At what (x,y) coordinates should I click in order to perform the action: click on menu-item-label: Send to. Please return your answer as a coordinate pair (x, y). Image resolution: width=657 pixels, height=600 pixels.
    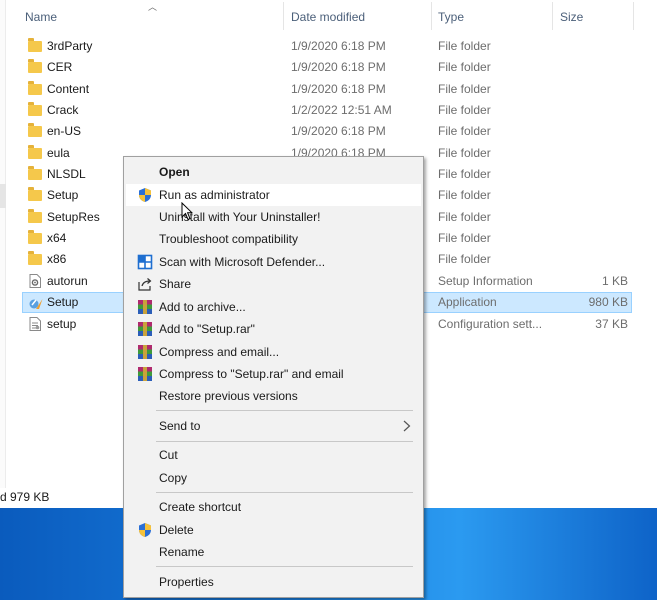
    Looking at the image, I should click on (180, 426).